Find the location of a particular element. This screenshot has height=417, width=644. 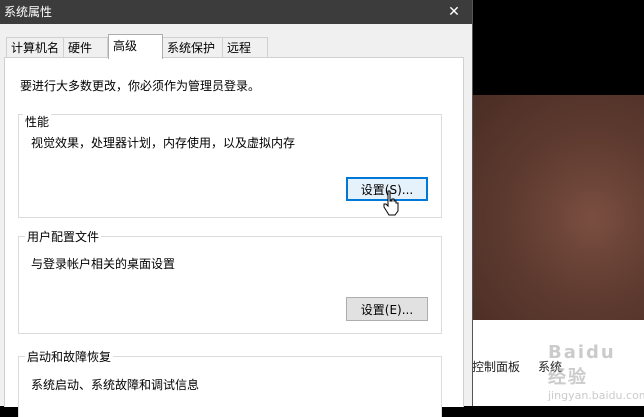

background-black is located at coordinates (558, 47).